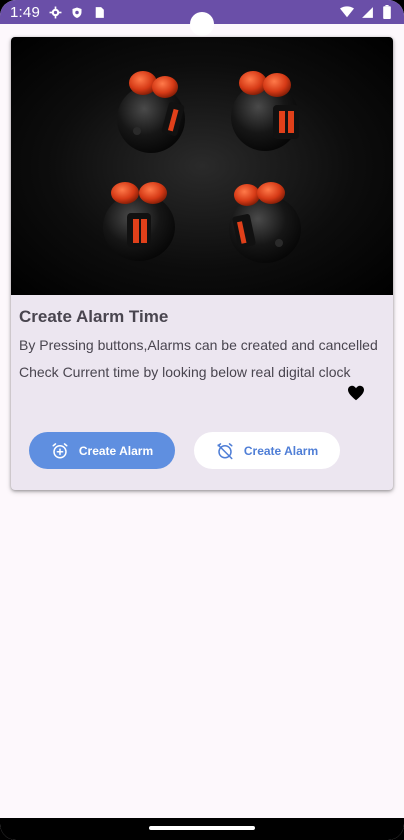  Describe the element at coordinates (347, 12) in the screenshot. I see `wifi-icon` at that location.